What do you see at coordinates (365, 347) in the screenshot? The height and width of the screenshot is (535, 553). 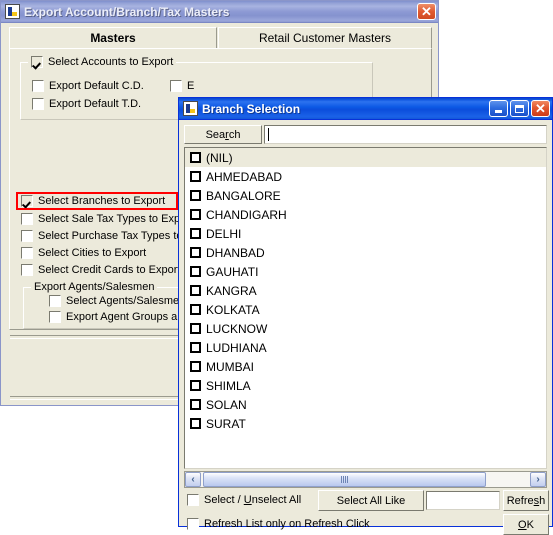 I see `list-item: LUDHIANA` at bounding box center [365, 347].